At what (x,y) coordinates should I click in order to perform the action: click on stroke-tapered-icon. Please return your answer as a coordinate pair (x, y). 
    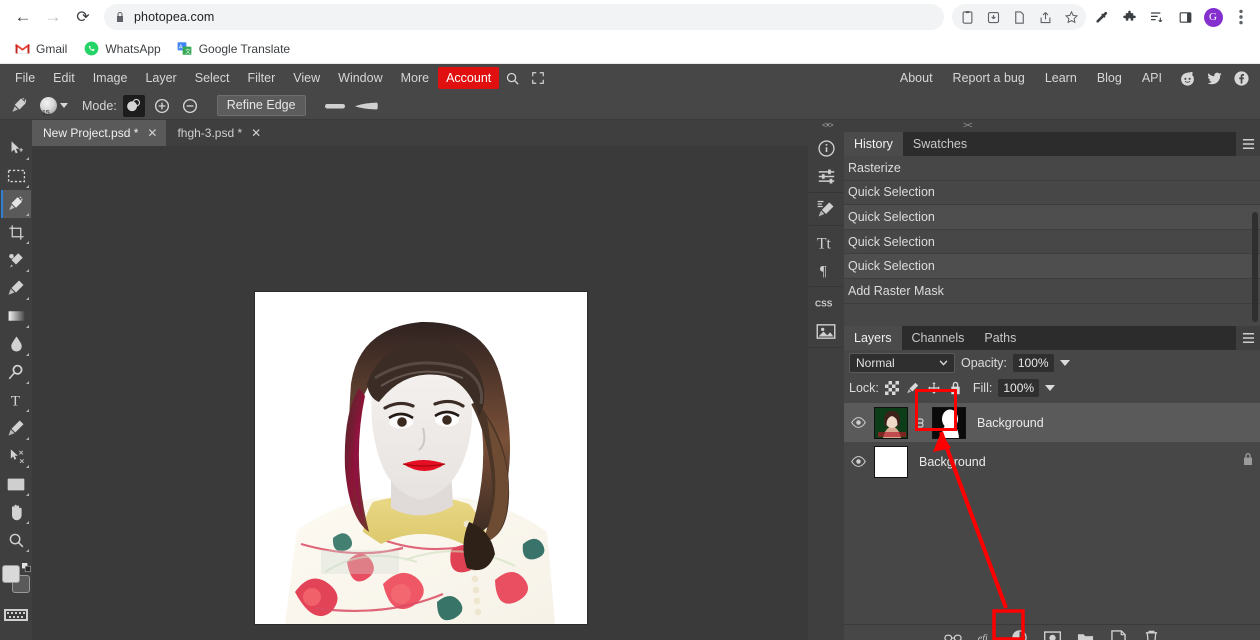
    Looking at the image, I should click on (366, 106).